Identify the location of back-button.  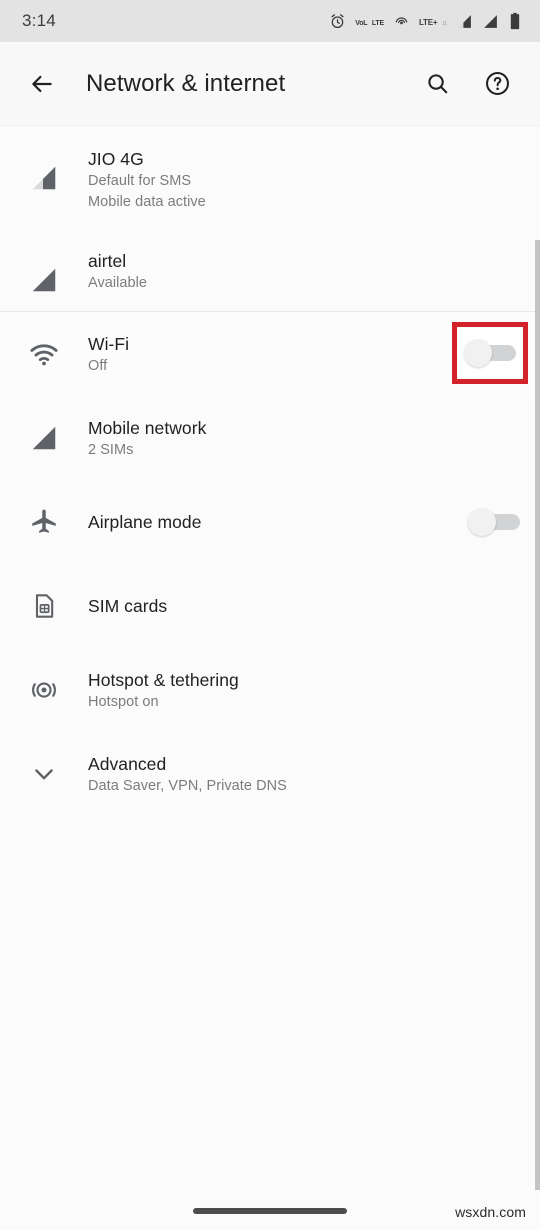
(42, 84).